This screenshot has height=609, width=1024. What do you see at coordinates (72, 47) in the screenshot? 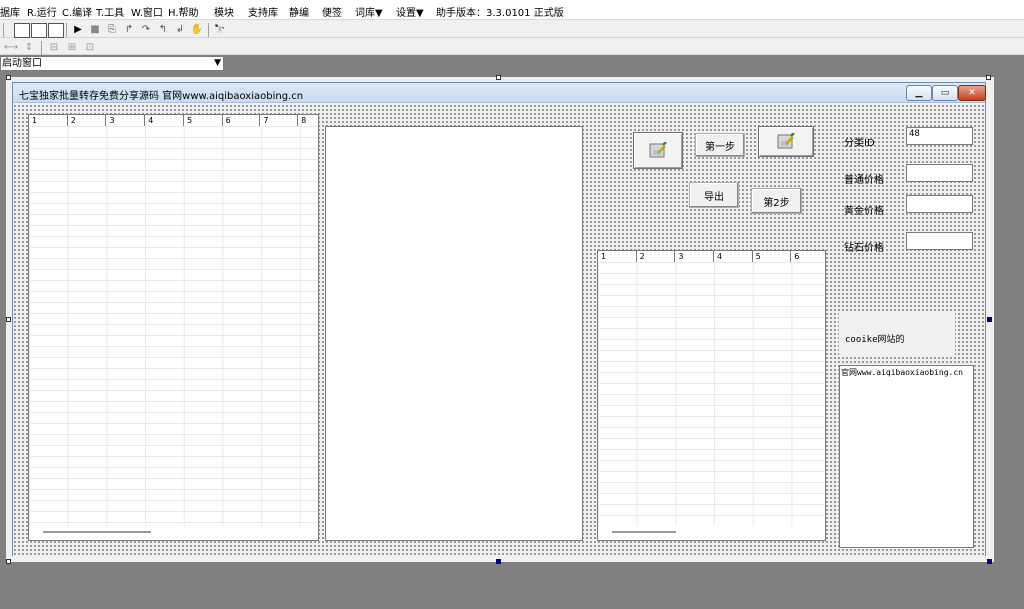
I see `center-vertical-icon: ⊞` at bounding box center [72, 47].